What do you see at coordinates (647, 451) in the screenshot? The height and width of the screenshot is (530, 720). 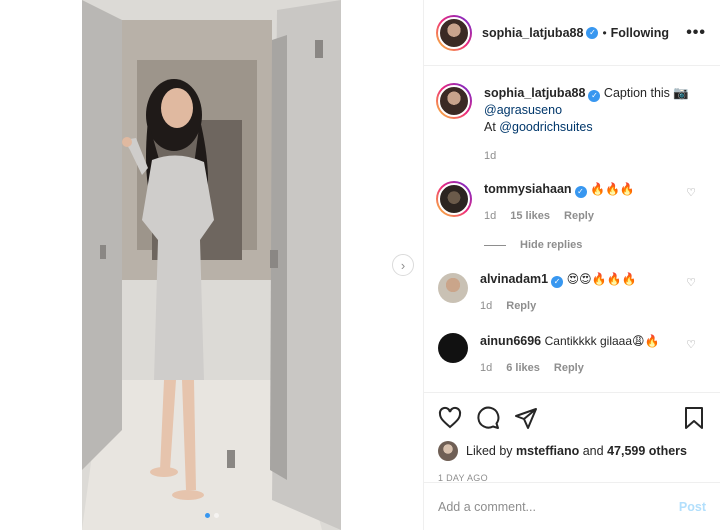 I see `likes-count: 47,599 others` at bounding box center [647, 451].